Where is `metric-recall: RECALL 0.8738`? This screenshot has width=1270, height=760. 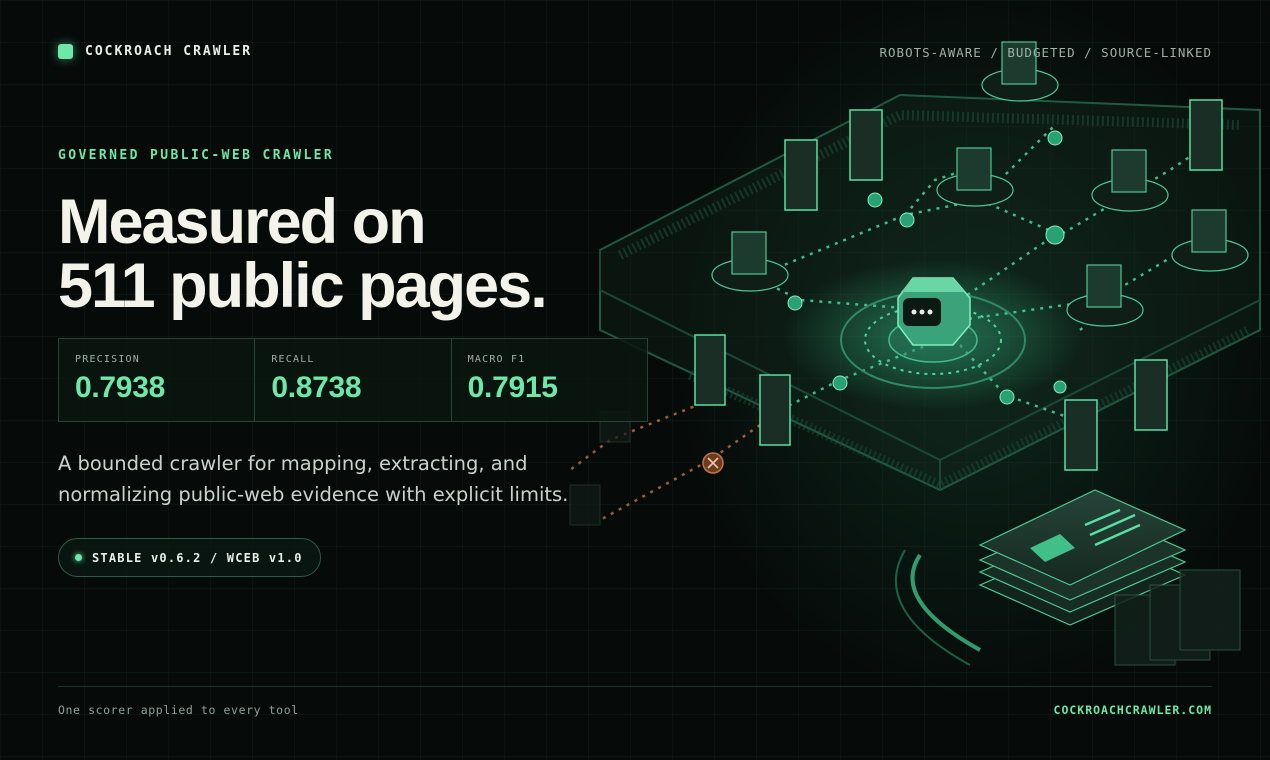 metric-recall: RECALL 0.8738 is located at coordinates (353, 380).